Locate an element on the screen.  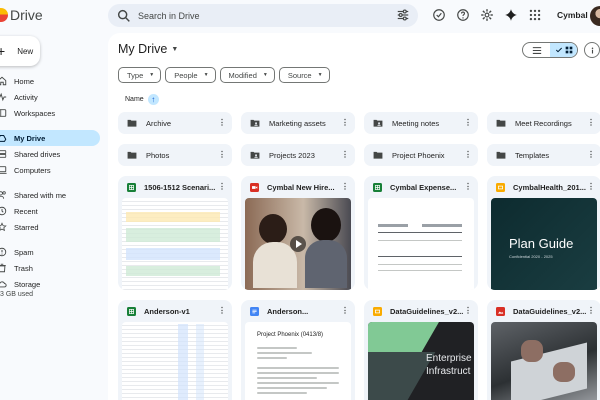
folder-name: Project Phoenix is located at coordinates (418, 155).